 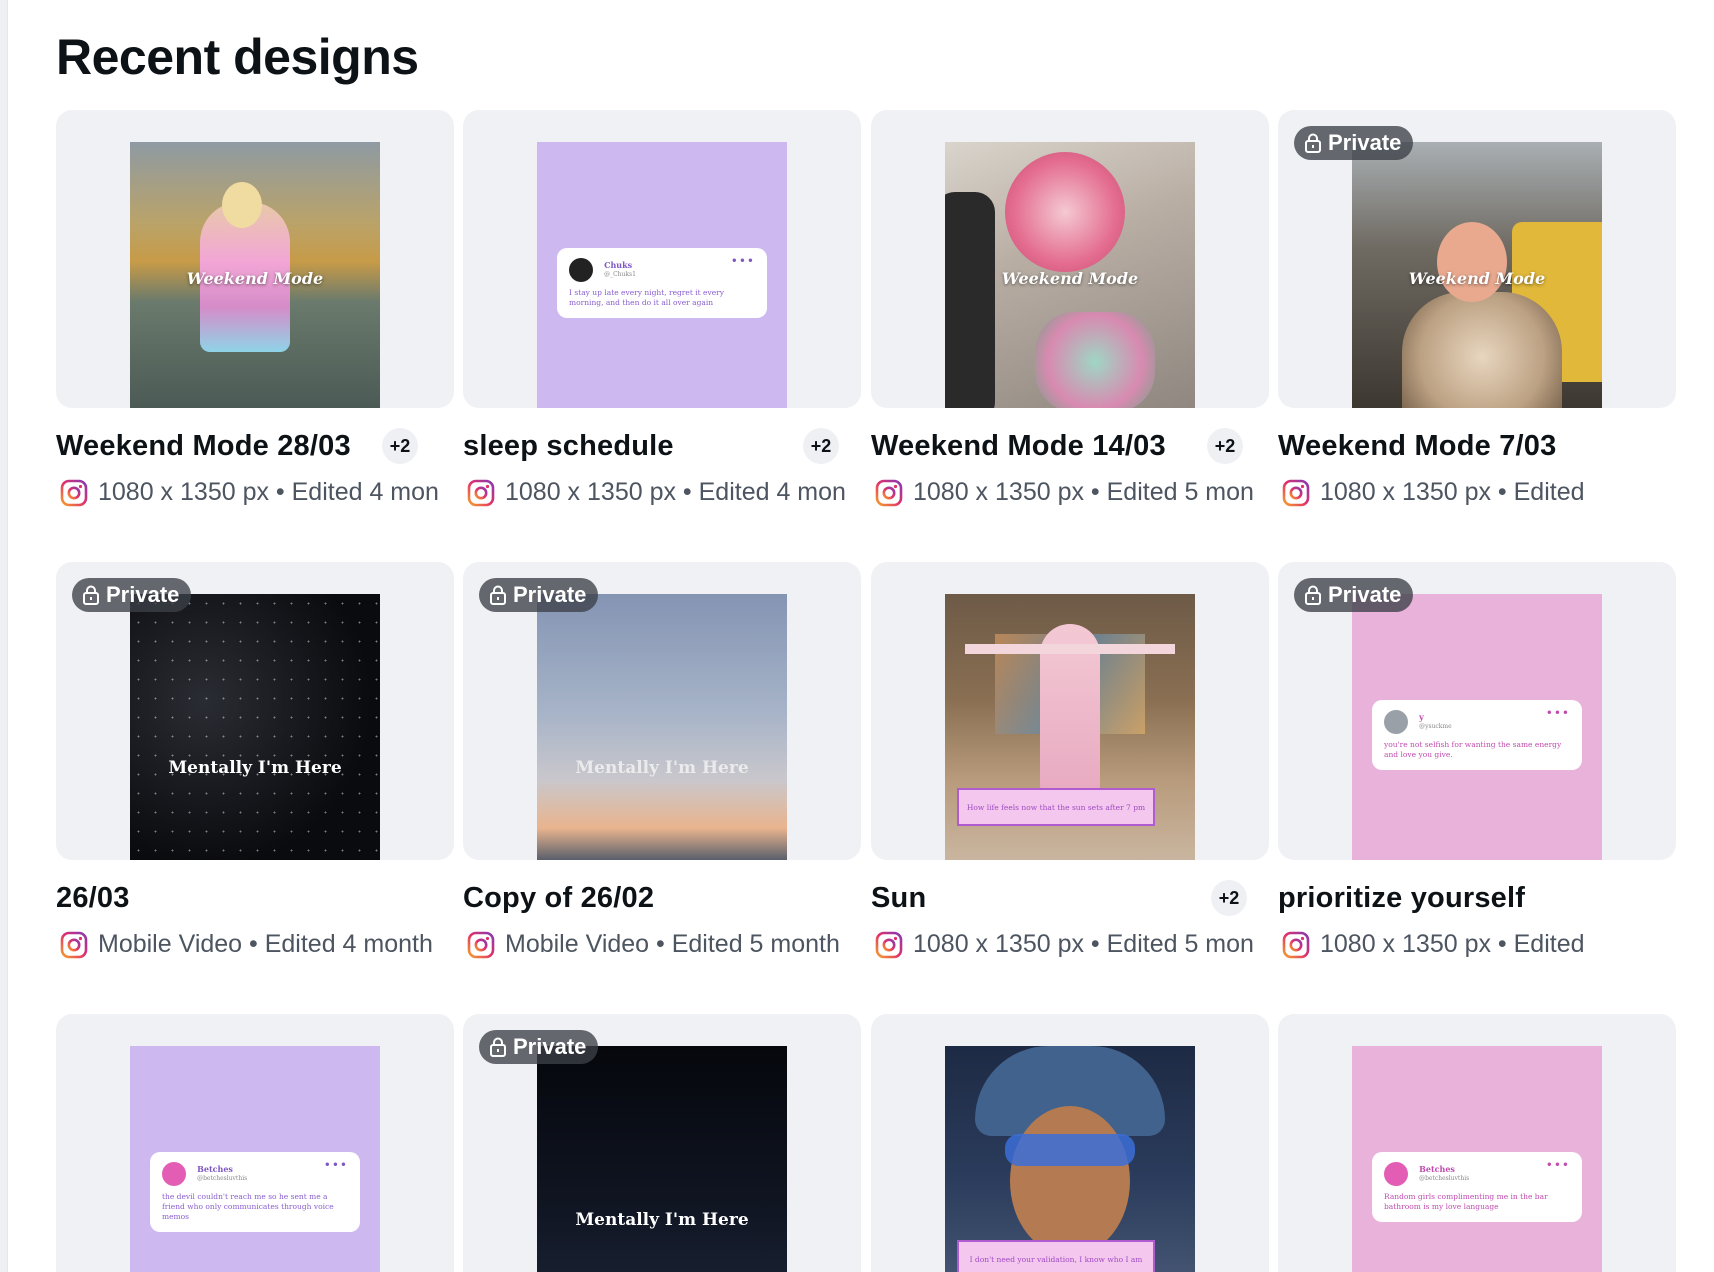 What do you see at coordinates (265, 944) in the screenshot?
I see `design-meta: Mobile Video • Edited 4 month` at bounding box center [265, 944].